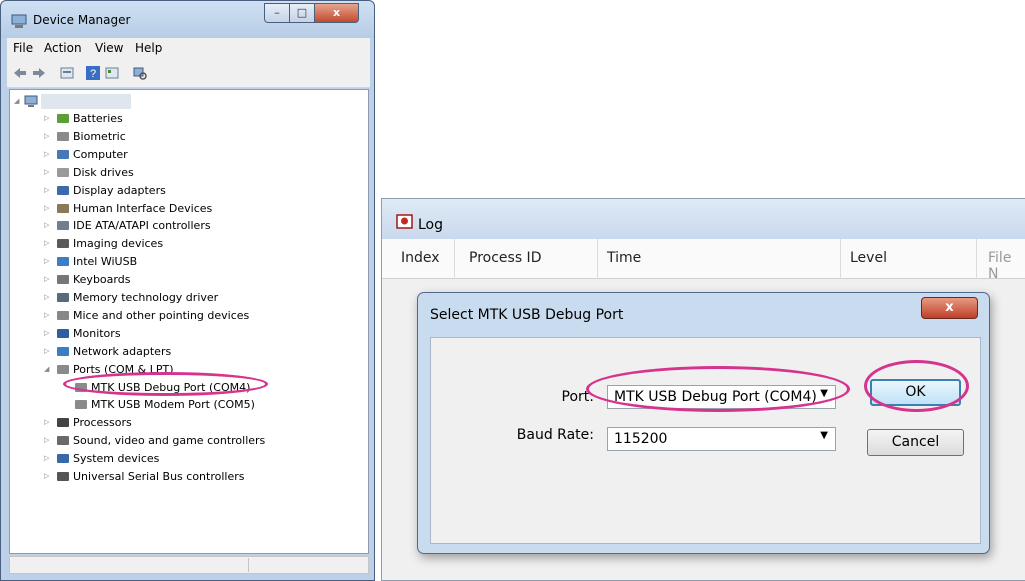  What do you see at coordinates (63, 190) in the screenshot?
I see `display-icon` at bounding box center [63, 190].